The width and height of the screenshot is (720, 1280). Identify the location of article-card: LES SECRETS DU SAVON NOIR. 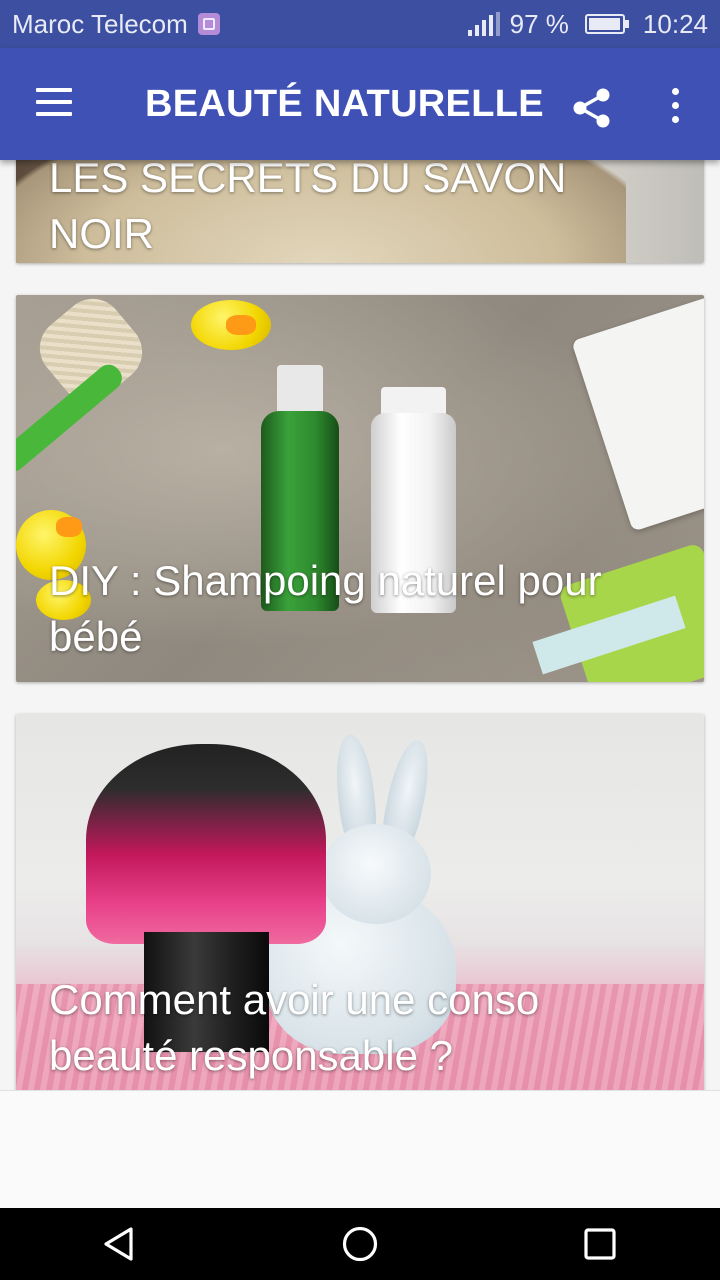
(360, 211).